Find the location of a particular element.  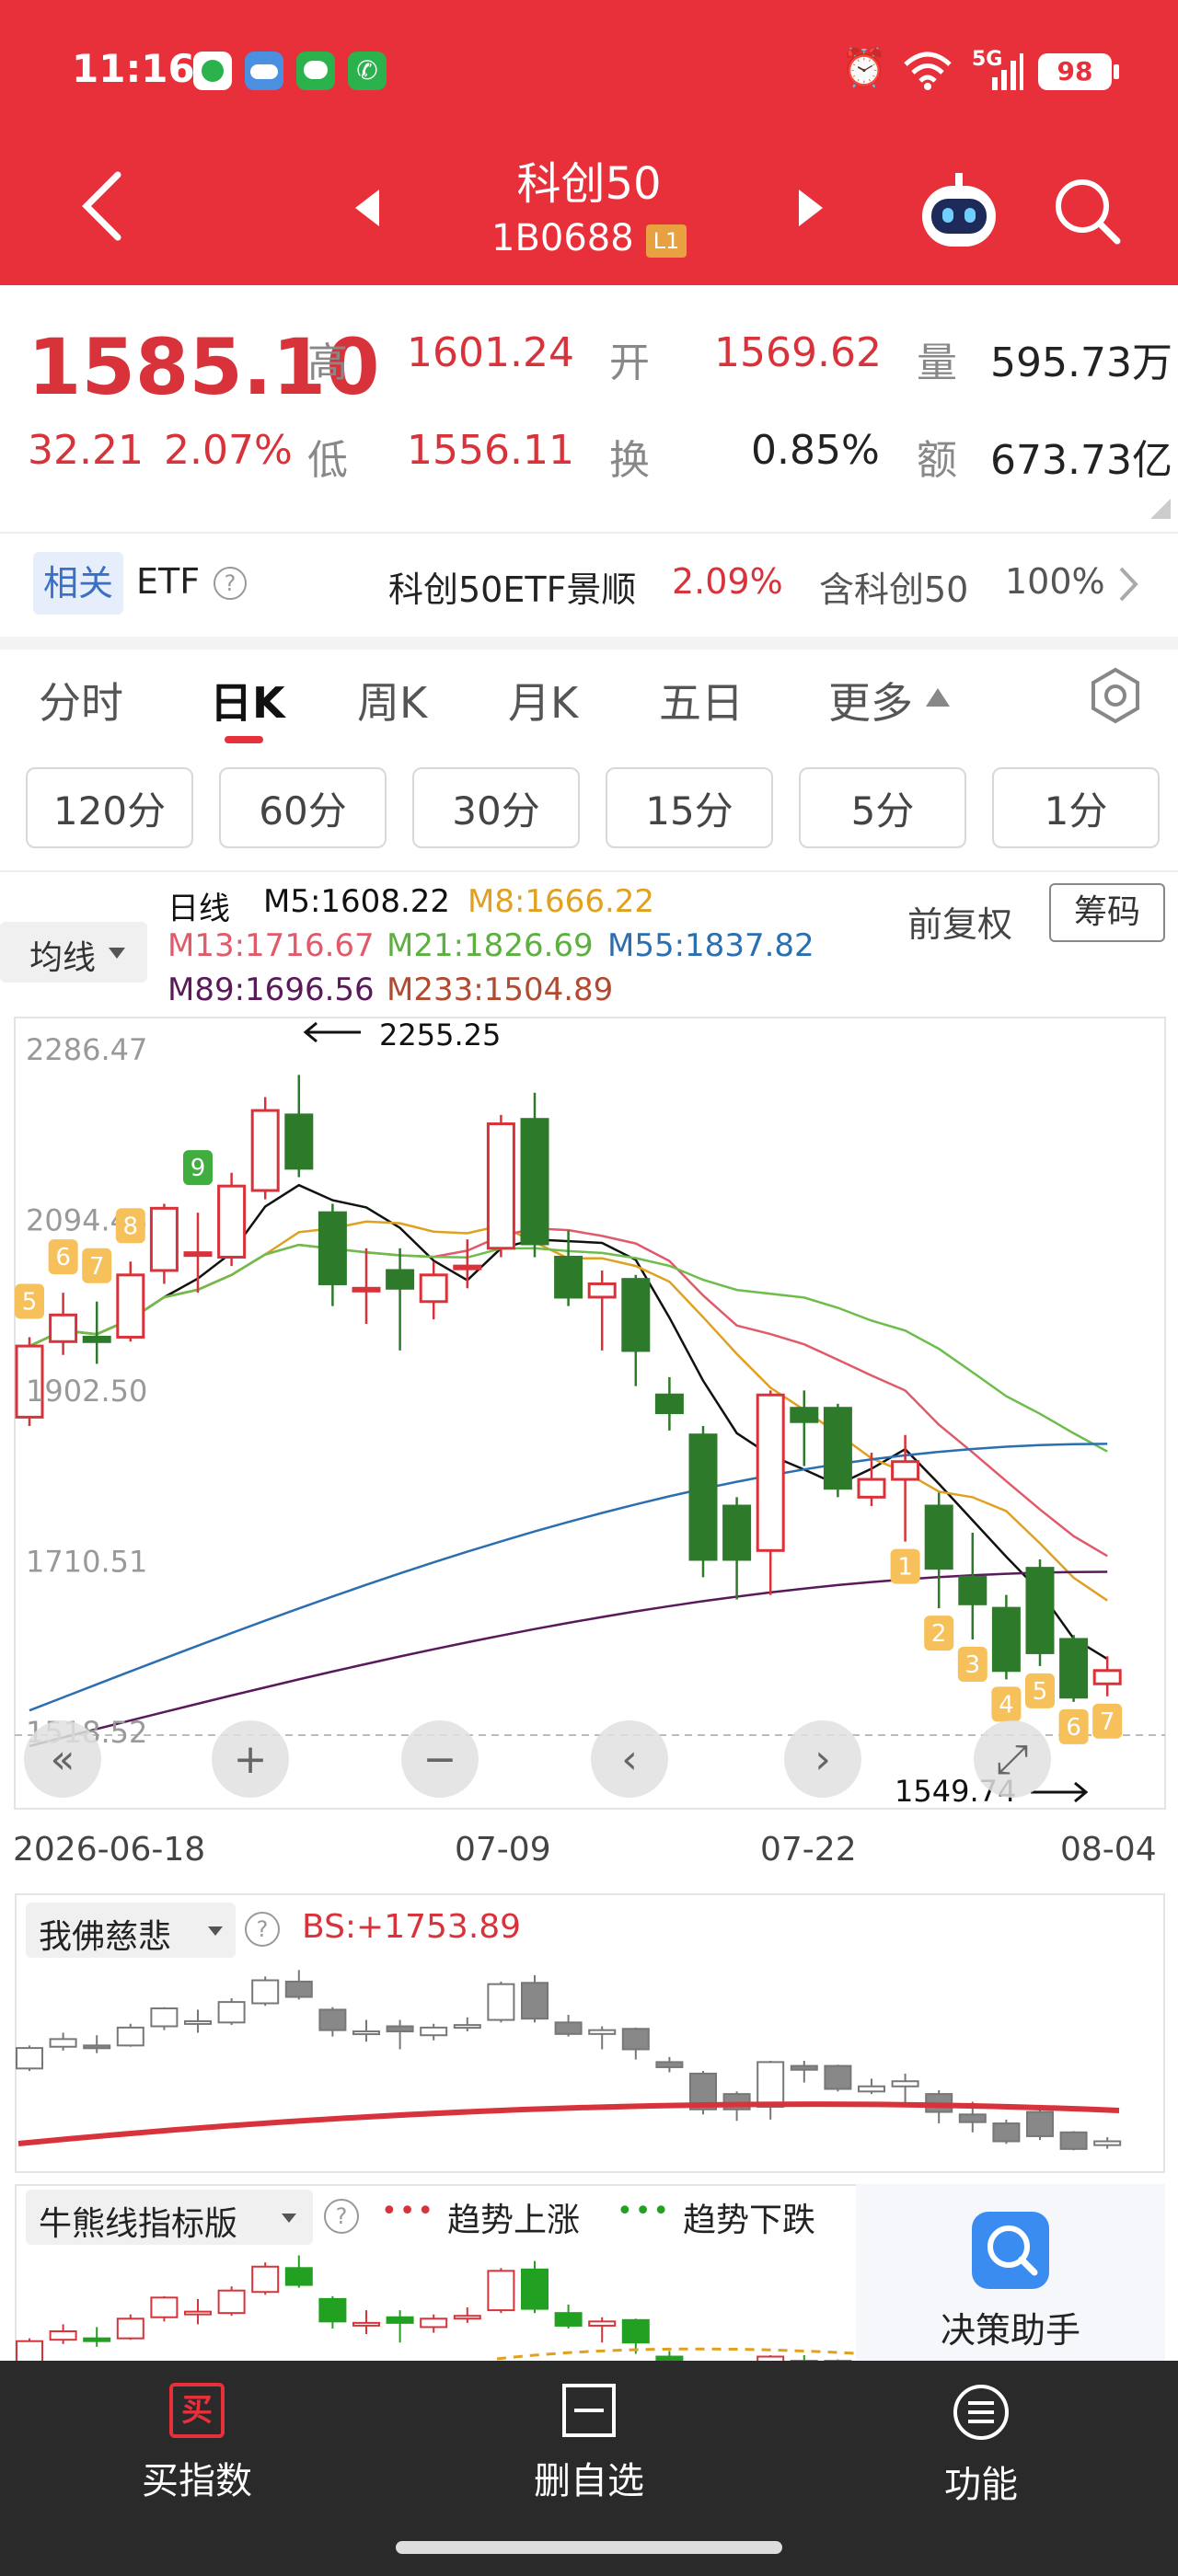

indicator2-help-icon: ? is located at coordinates (342, 2216).